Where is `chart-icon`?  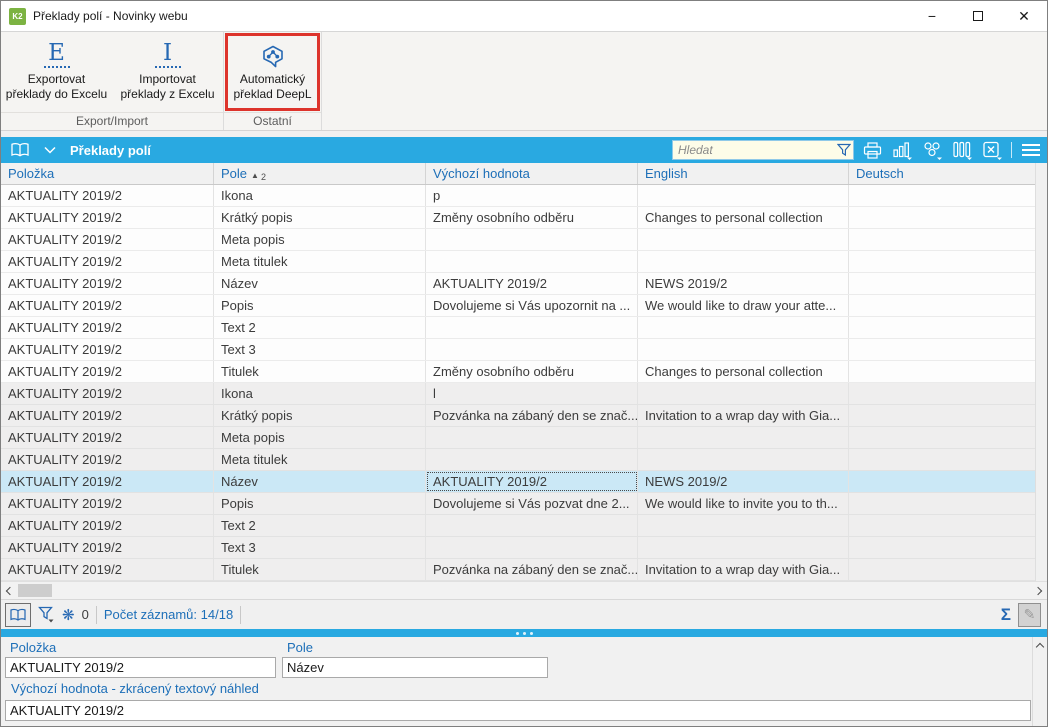 chart-icon is located at coordinates (902, 150).